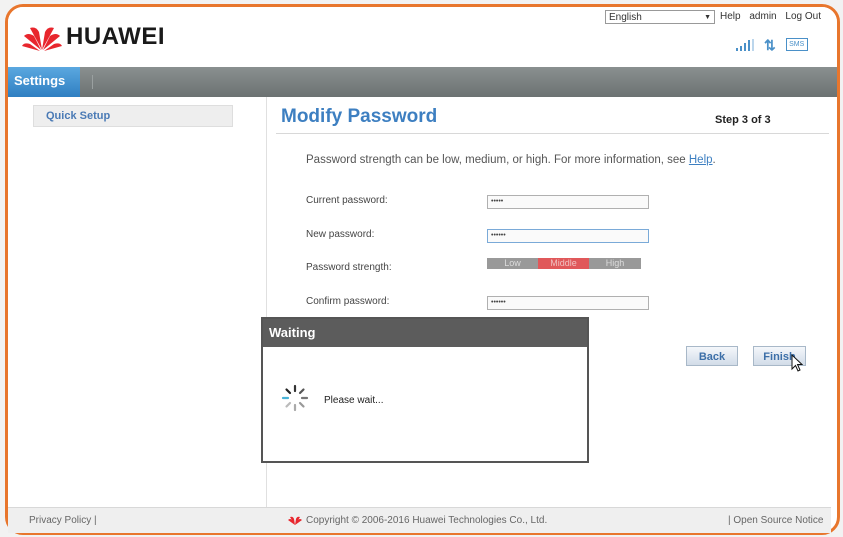  What do you see at coordinates (701, 160) in the screenshot?
I see `help-inline-link: Help` at bounding box center [701, 160].